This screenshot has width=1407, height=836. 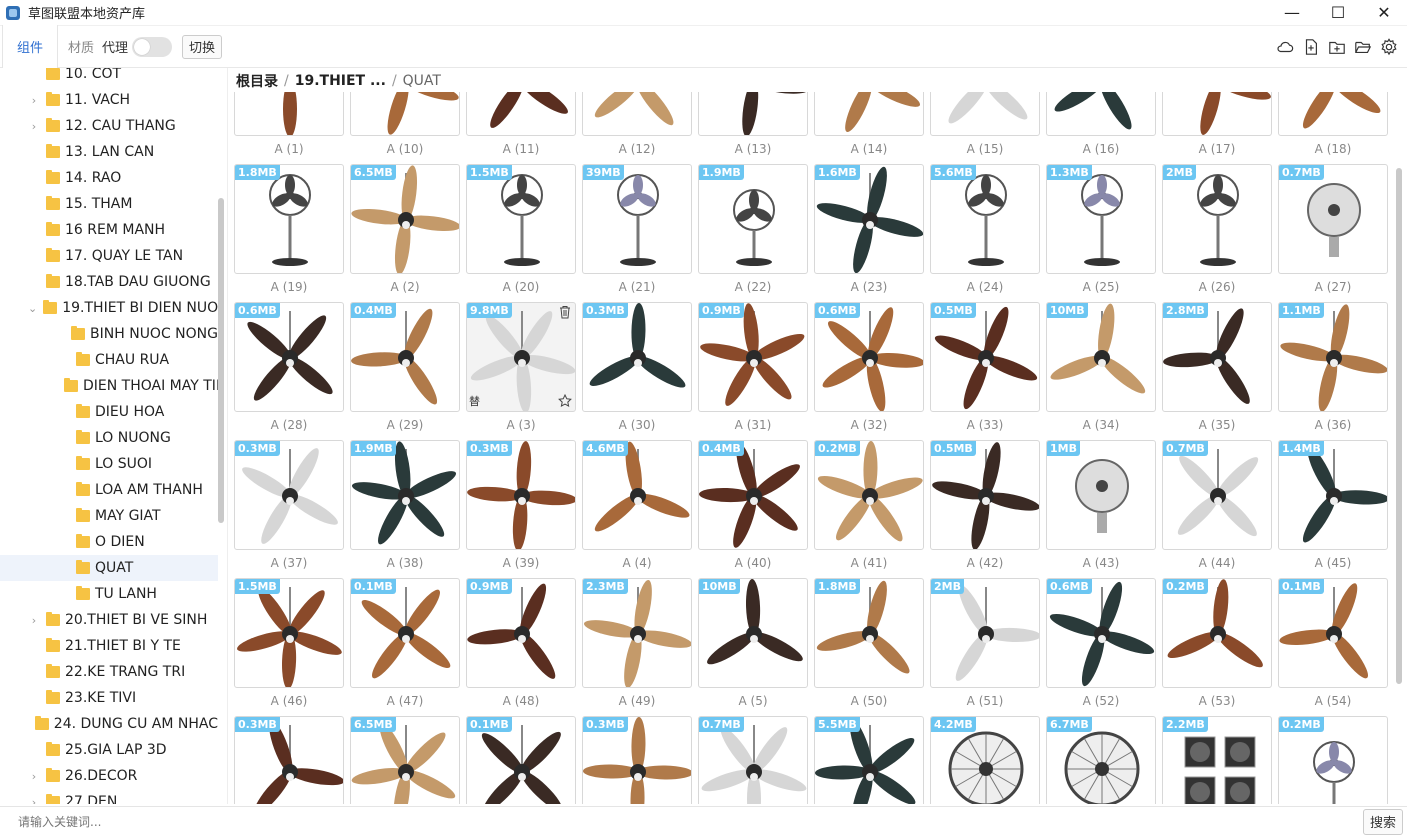 What do you see at coordinates (637, 495) in the screenshot?
I see `asset-card: 4.6MB` at bounding box center [637, 495].